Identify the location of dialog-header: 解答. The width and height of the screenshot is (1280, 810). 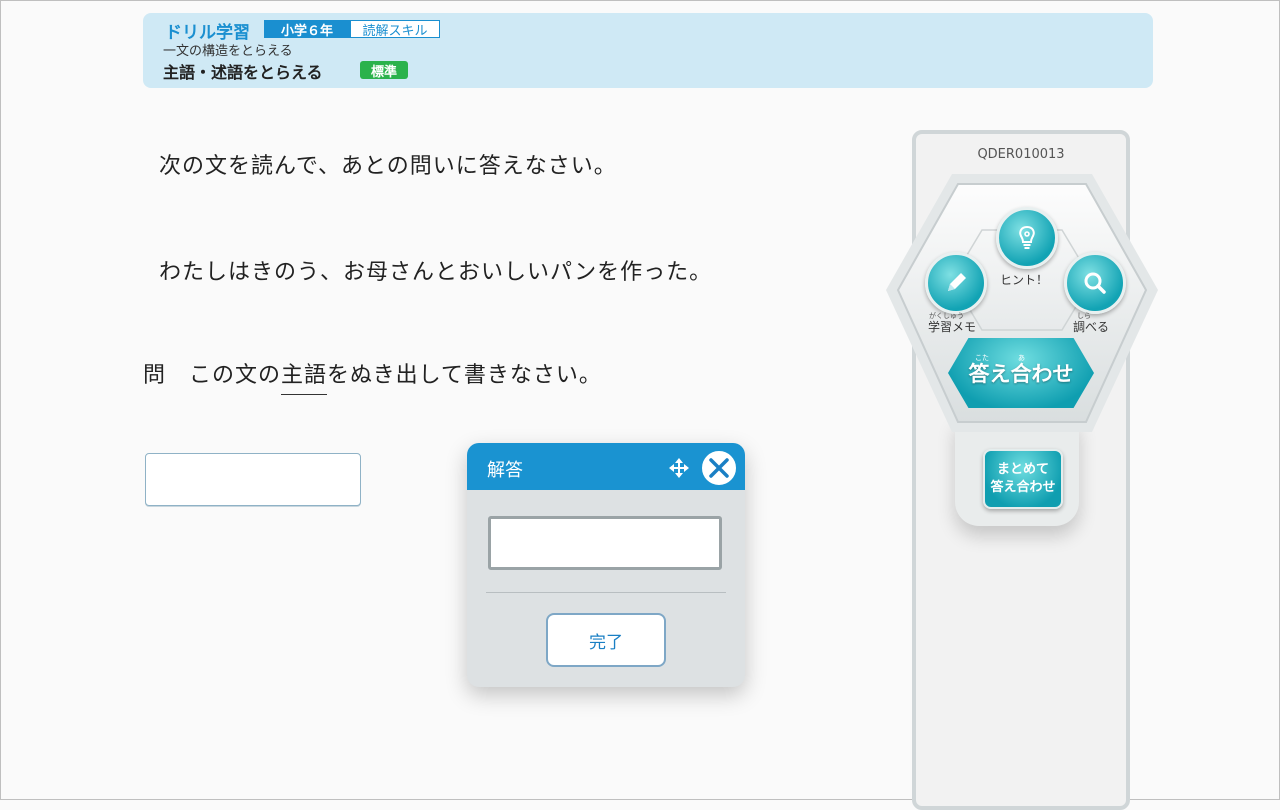
(606, 466).